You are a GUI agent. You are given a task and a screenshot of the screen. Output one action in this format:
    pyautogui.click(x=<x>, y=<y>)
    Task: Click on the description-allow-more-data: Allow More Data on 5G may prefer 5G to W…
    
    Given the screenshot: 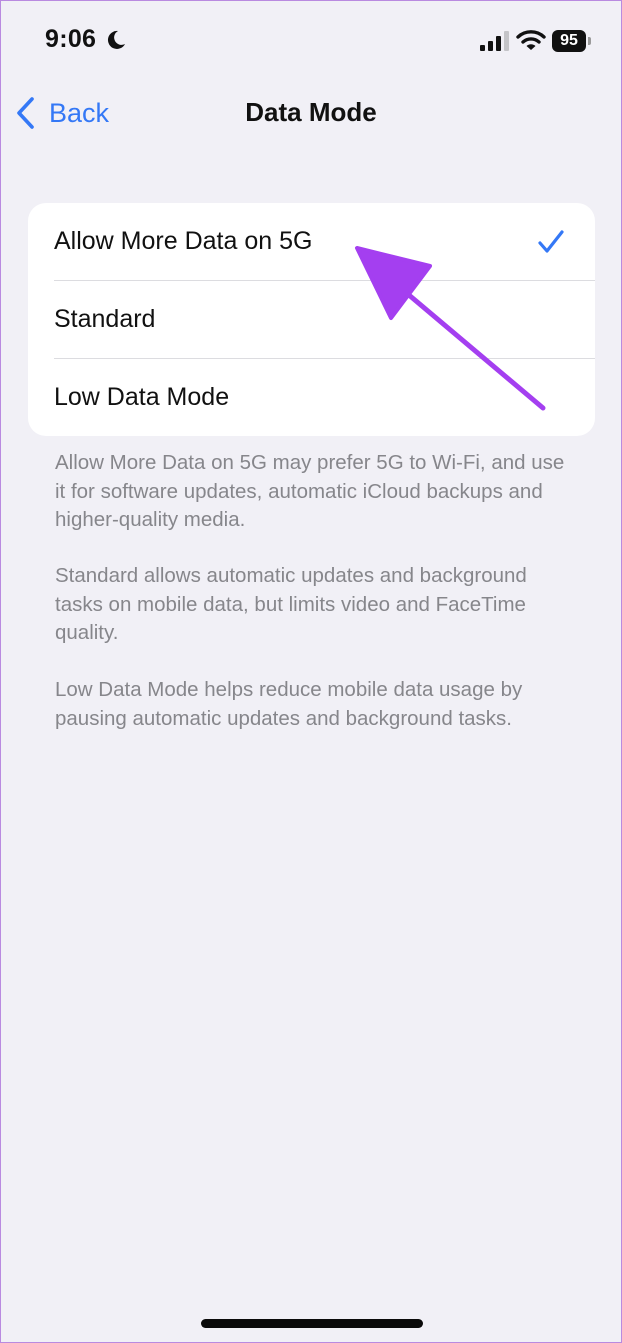 What is the action you would take?
    pyautogui.click(x=310, y=491)
    